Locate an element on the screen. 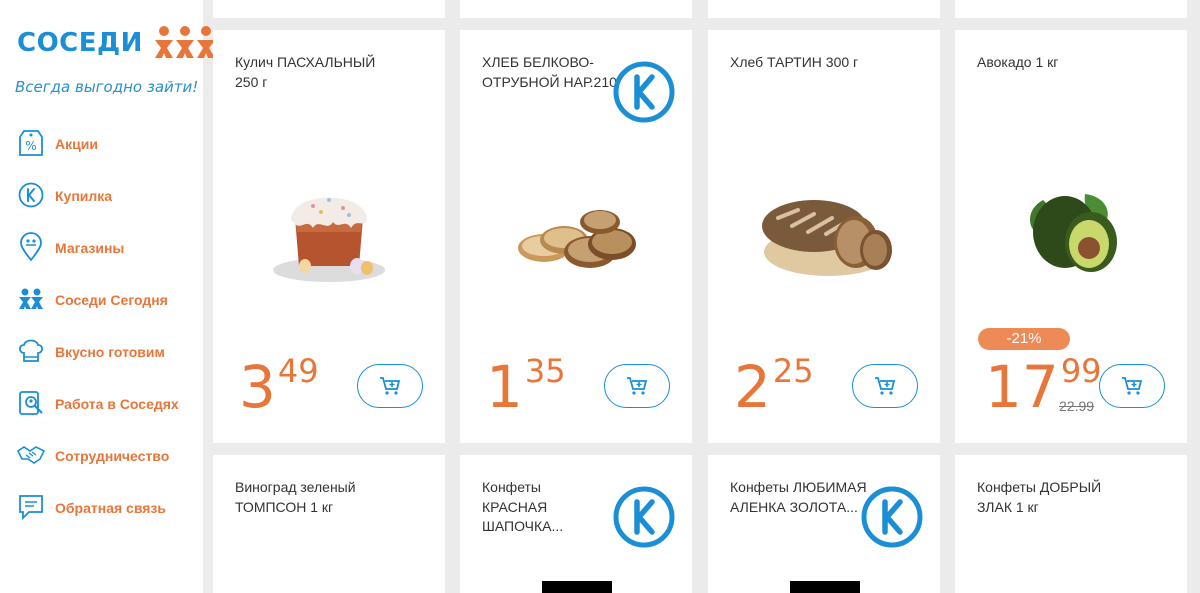 Image resolution: width=1200 pixels, height=593 pixels. old-price: 22.99 is located at coordinates (1077, 406).